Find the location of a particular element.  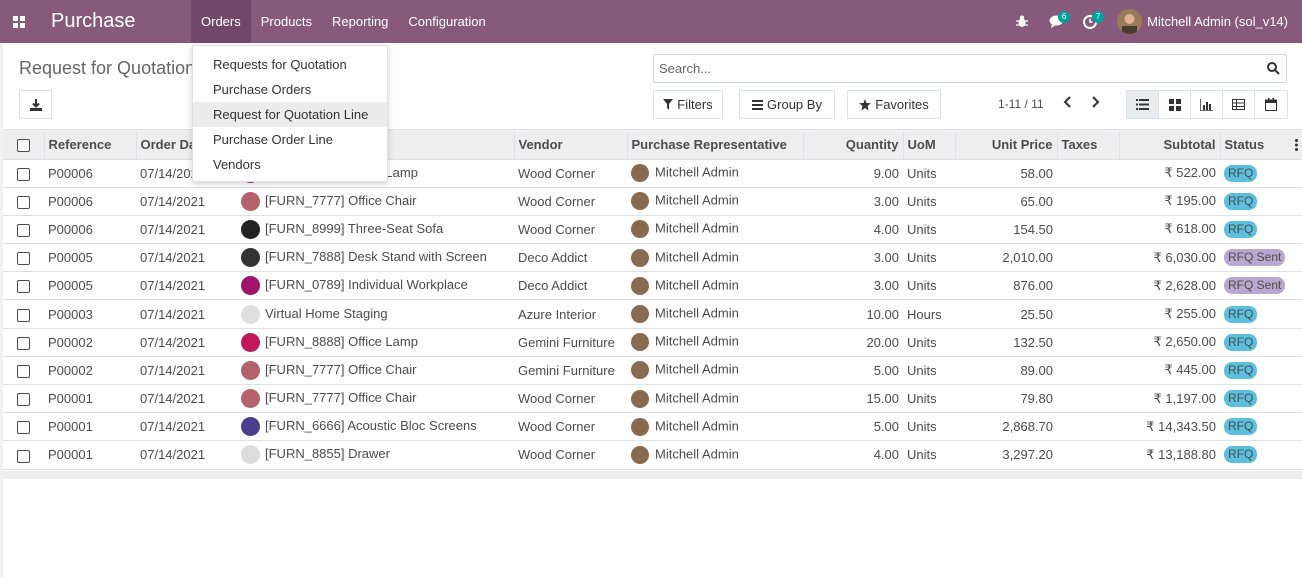

menu-configuration: Configuration is located at coordinates (446, 21).